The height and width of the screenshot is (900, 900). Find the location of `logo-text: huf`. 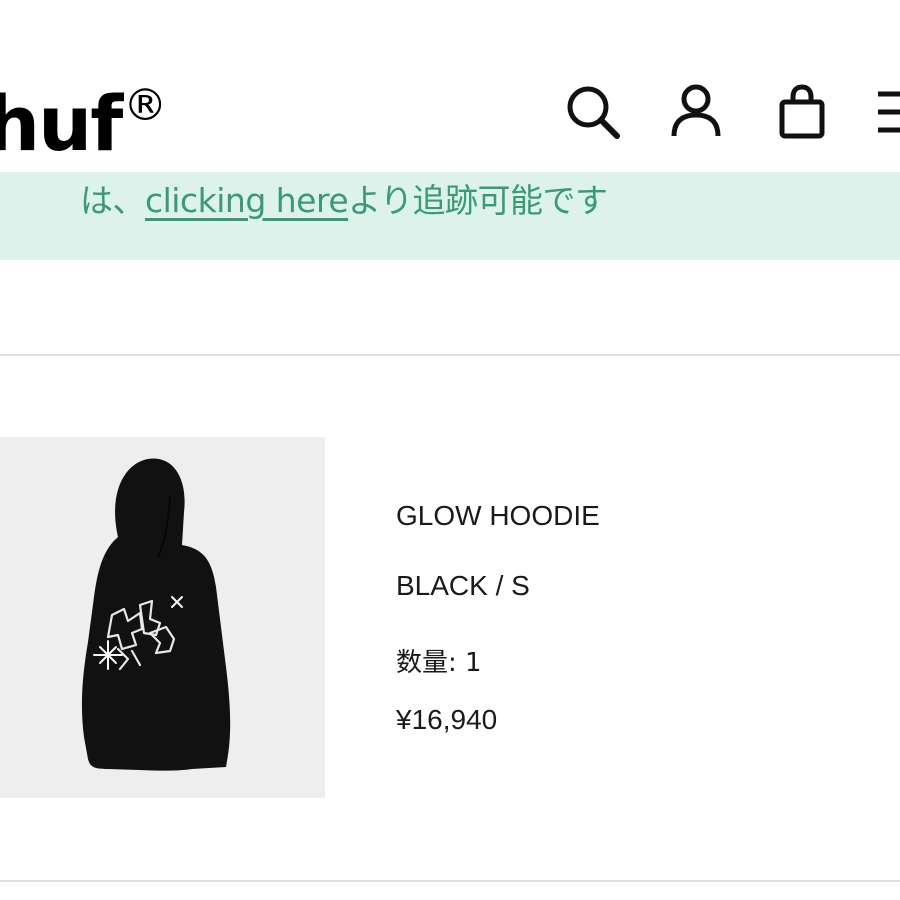

logo-text: huf is located at coordinates (61, 123).